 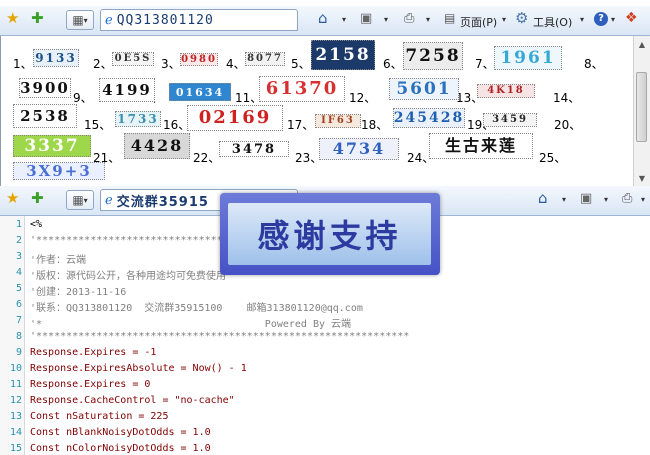 What do you see at coordinates (18, 288) in the screenshot?
I see `line-number: 5` at bounding box center [18, 288].